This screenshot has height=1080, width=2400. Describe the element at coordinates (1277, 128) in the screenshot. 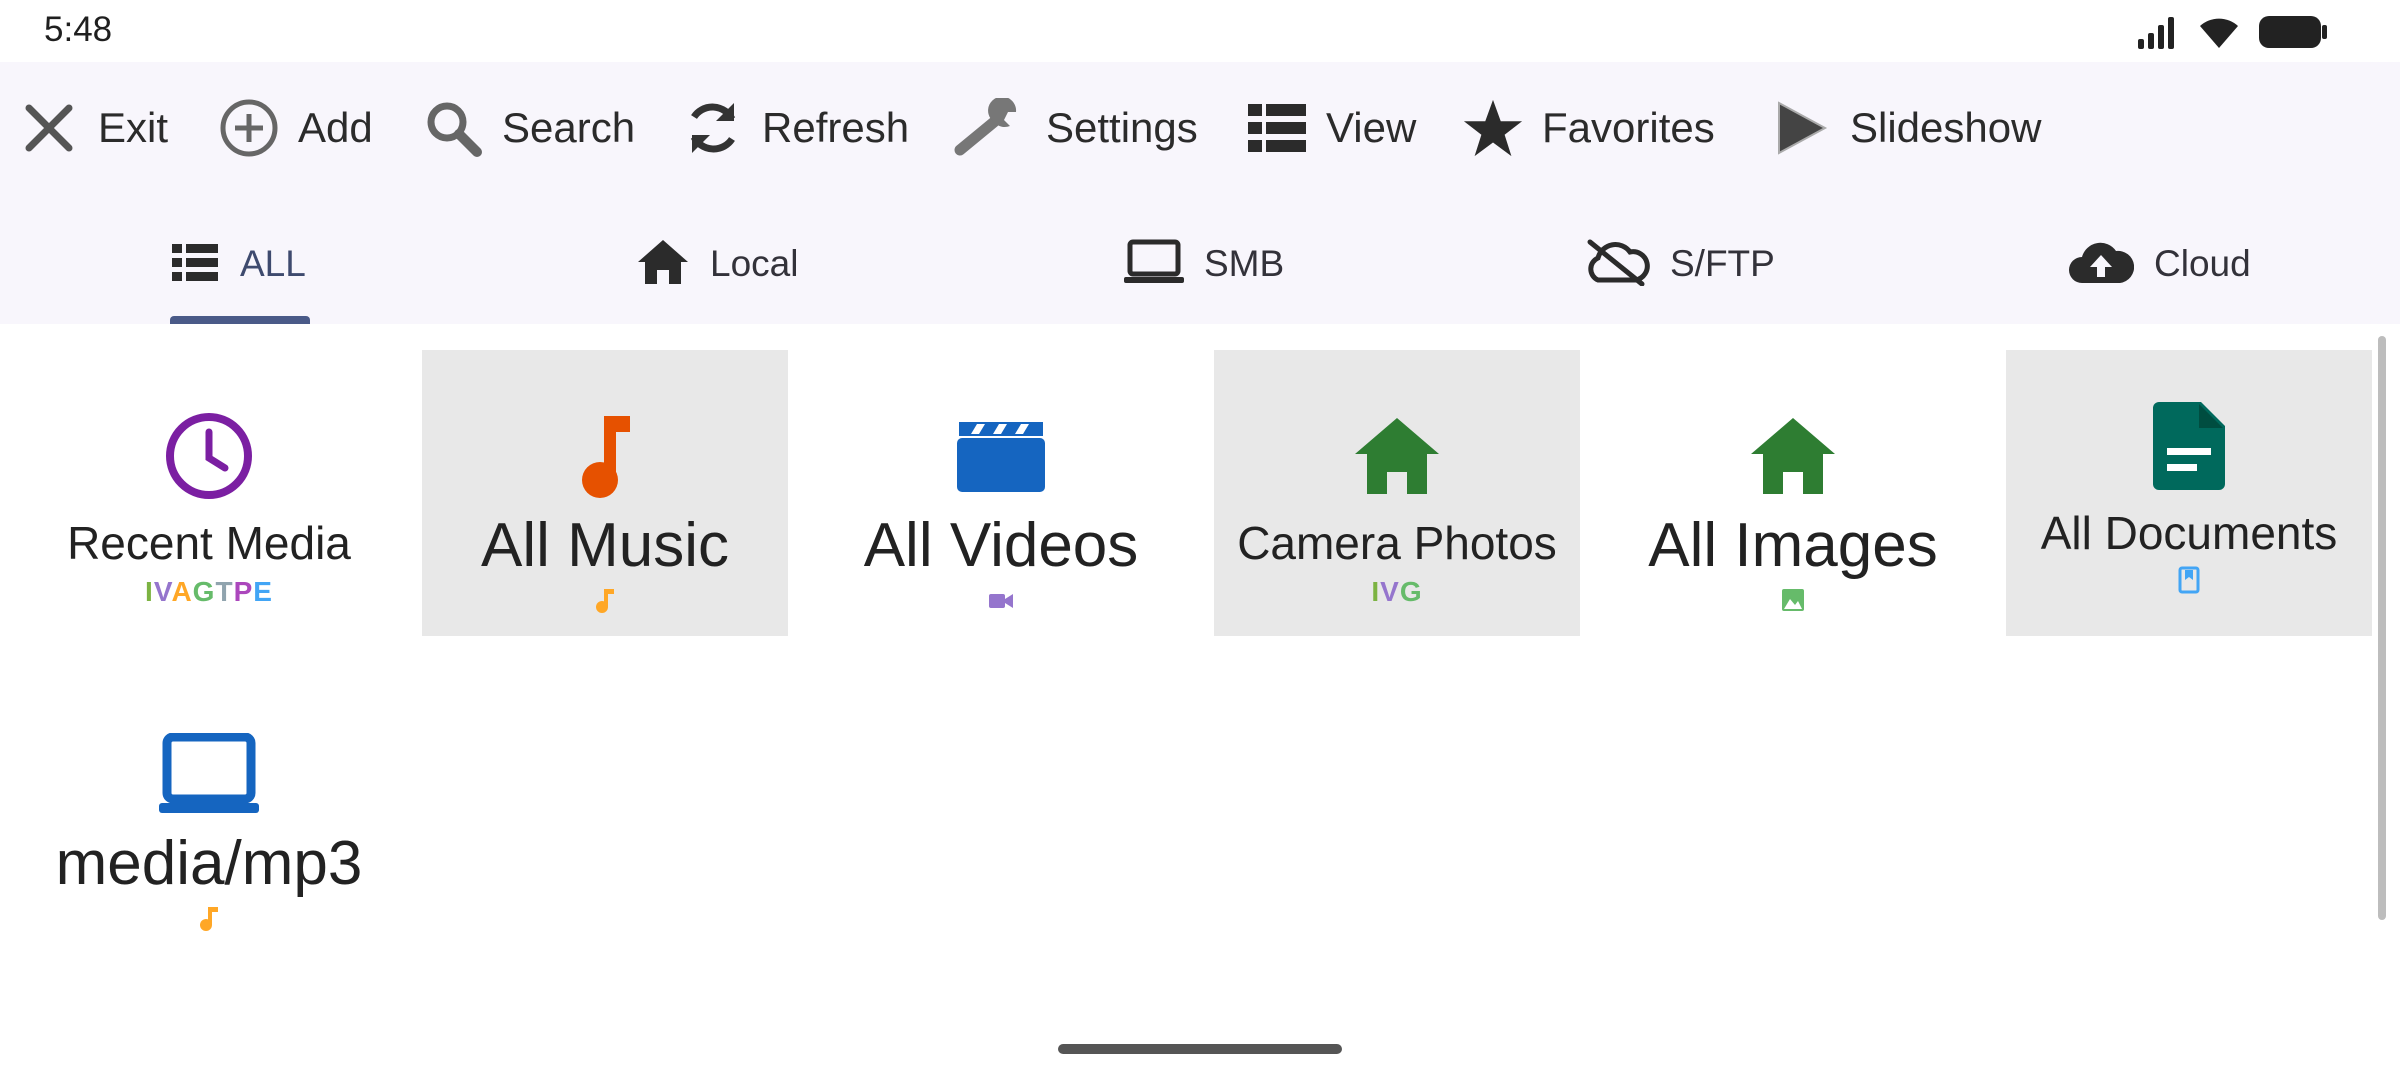

I see `list-view-icon` at that location.